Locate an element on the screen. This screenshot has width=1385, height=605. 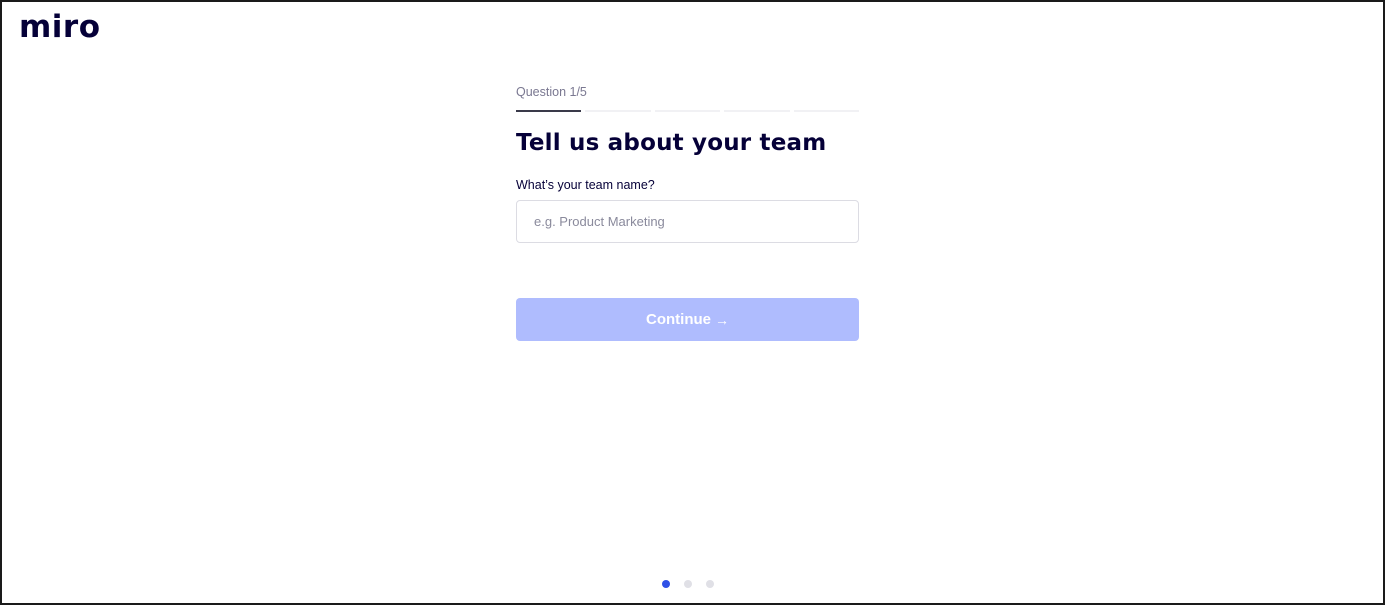
question-counter: Question 1/5 is located at coordinates (551, 92).